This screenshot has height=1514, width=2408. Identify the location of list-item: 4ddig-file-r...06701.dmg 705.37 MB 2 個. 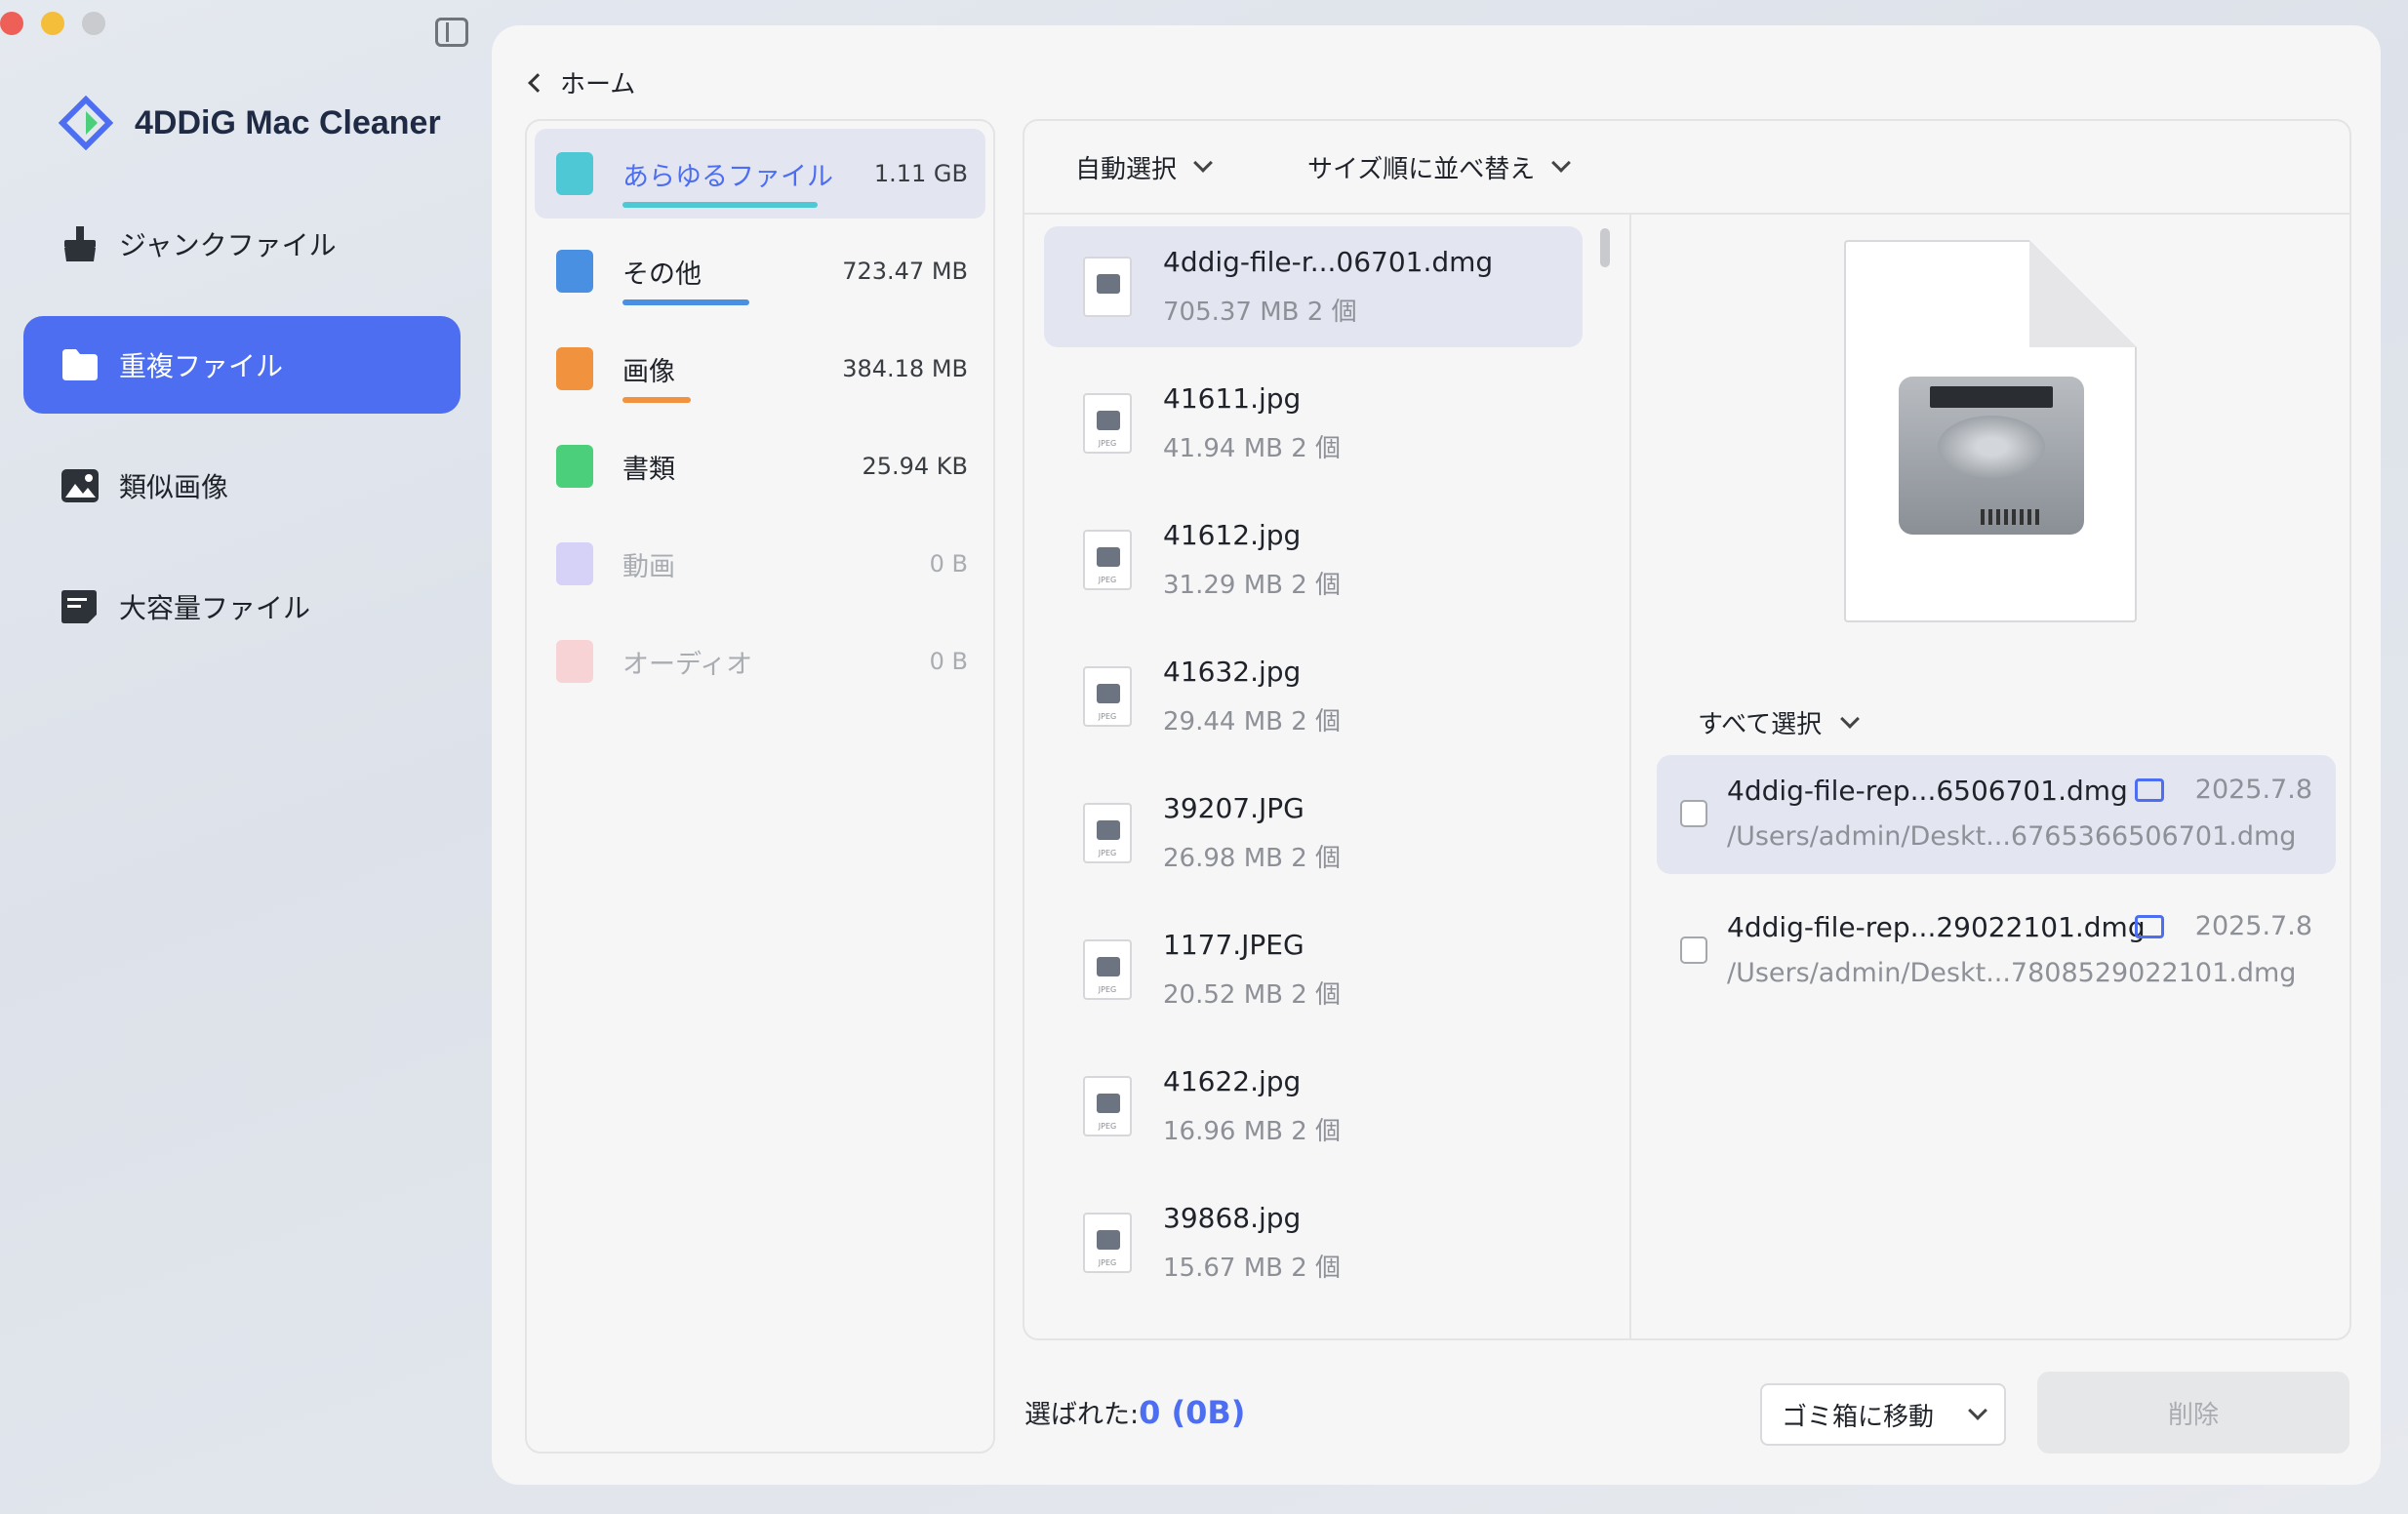
(1313, 286).